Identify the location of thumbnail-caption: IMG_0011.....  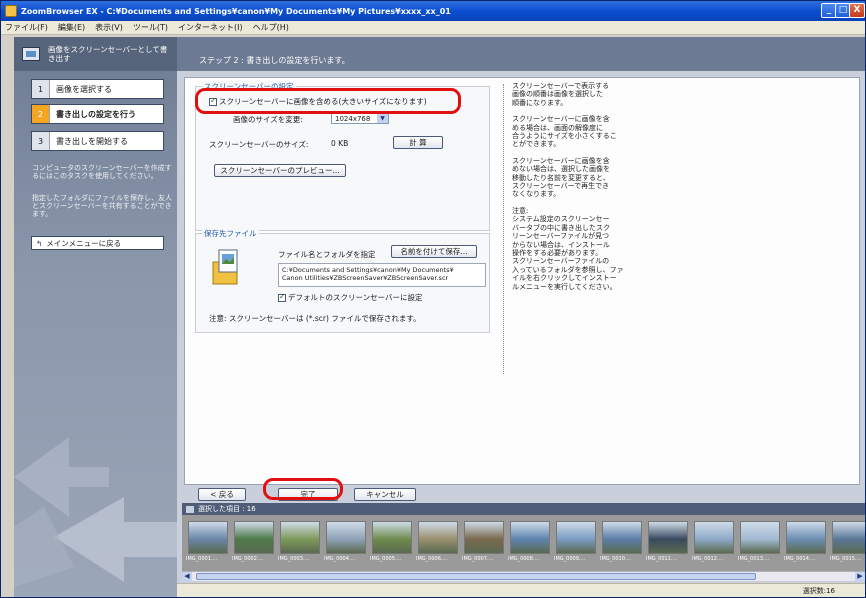
(662, 559).